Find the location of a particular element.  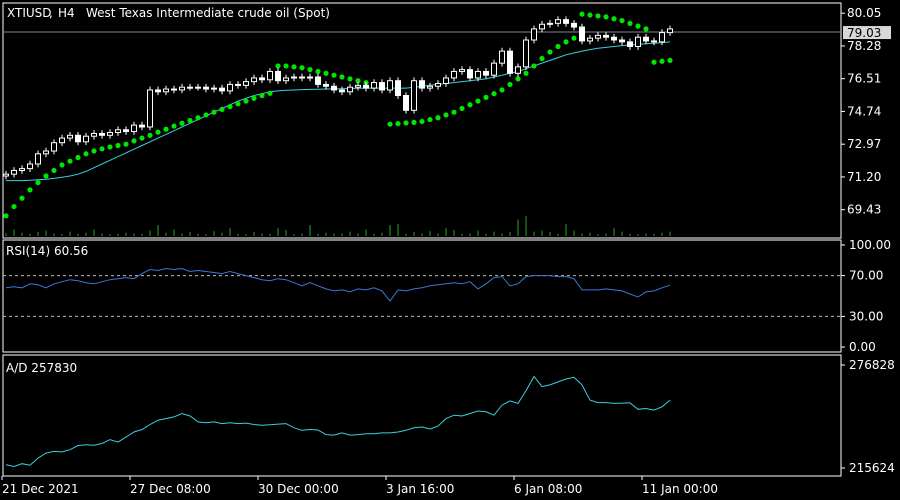

volume-bars is located at coordinates (338, 226).